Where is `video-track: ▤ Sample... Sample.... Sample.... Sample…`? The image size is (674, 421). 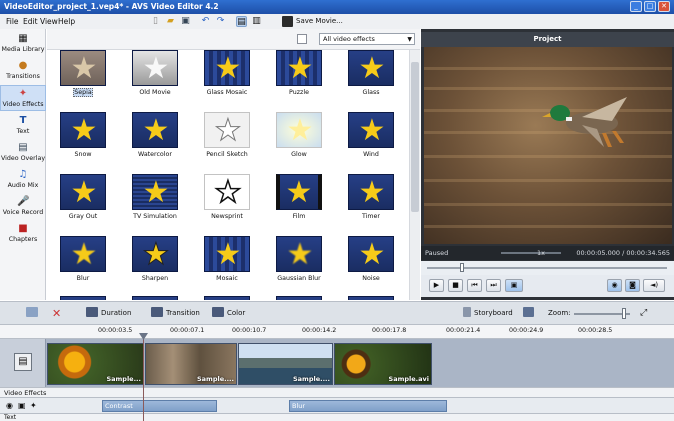
video-track: ▤ Sample... Sample.... Sample.... Sample… is located at coordinates (337, 363).